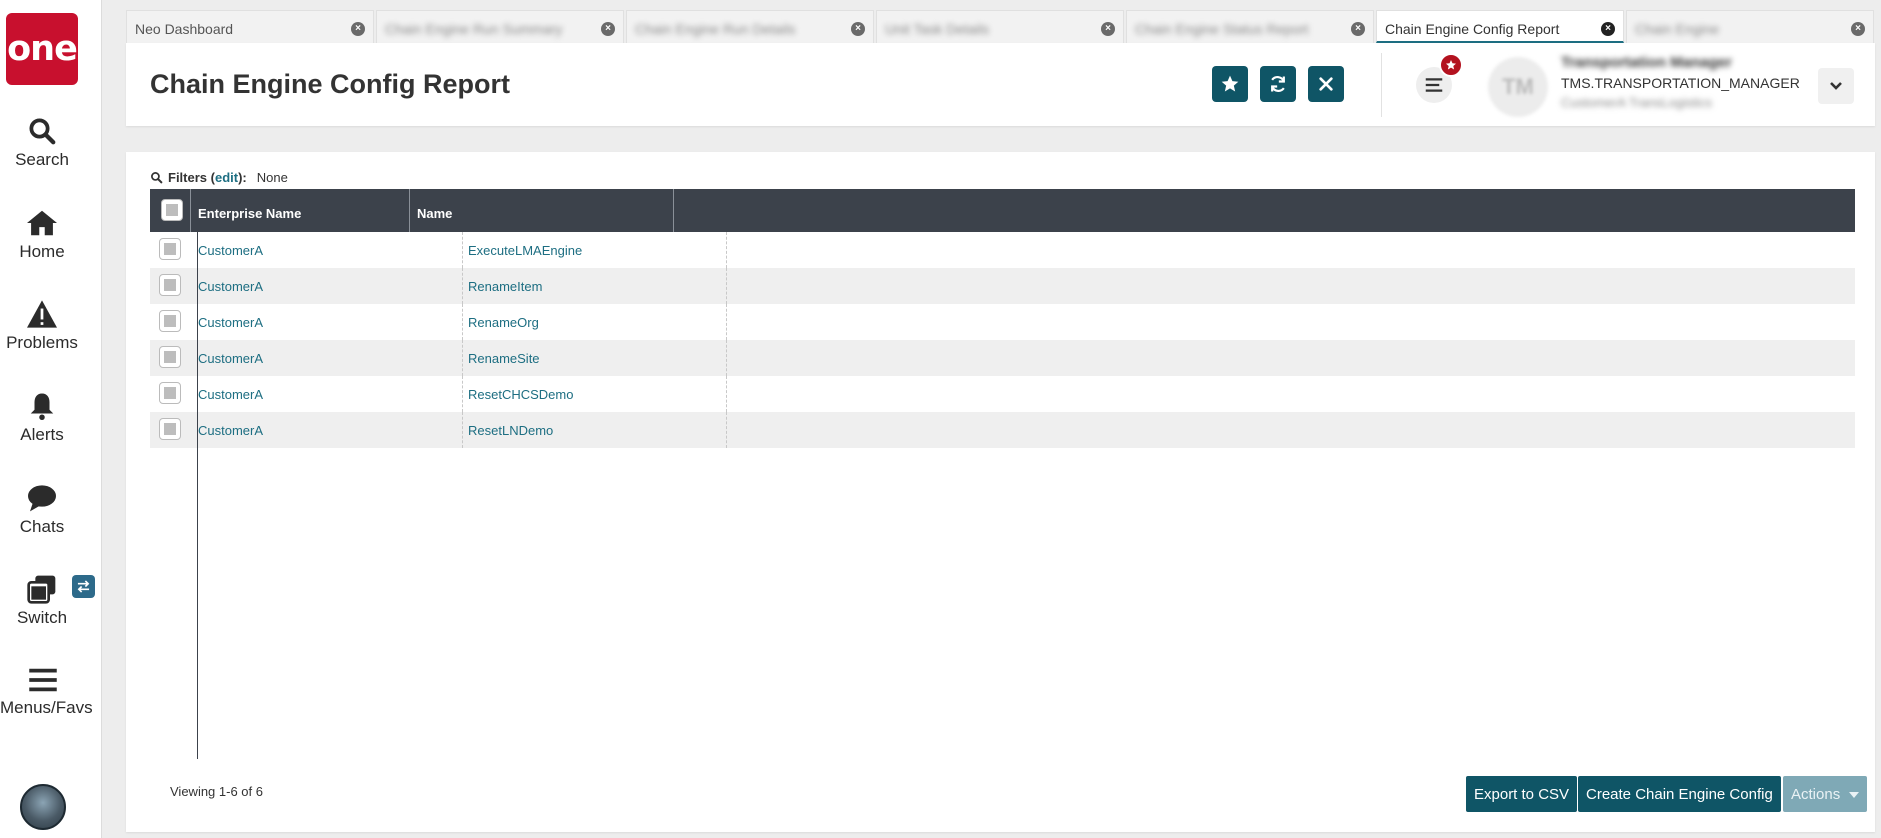 The image size is (1881, 838). Describe the element at coordinates (1680, 83) in the screenshot. I see `user-role: TMS.TRANSPORTATION_MANAGER` at that location.